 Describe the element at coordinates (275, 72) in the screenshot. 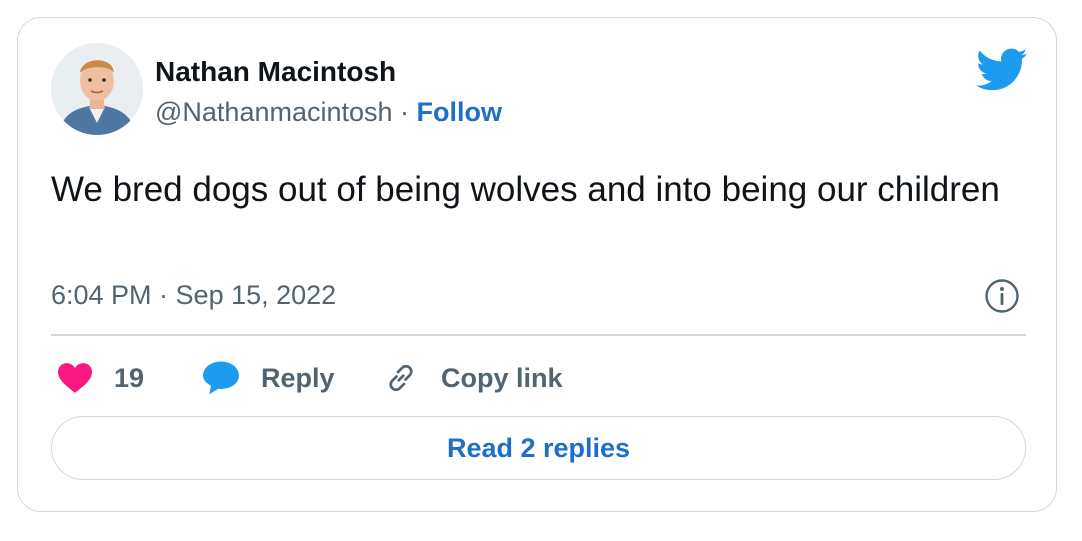

I see `author-name: Nathan Macintosh` at that location.